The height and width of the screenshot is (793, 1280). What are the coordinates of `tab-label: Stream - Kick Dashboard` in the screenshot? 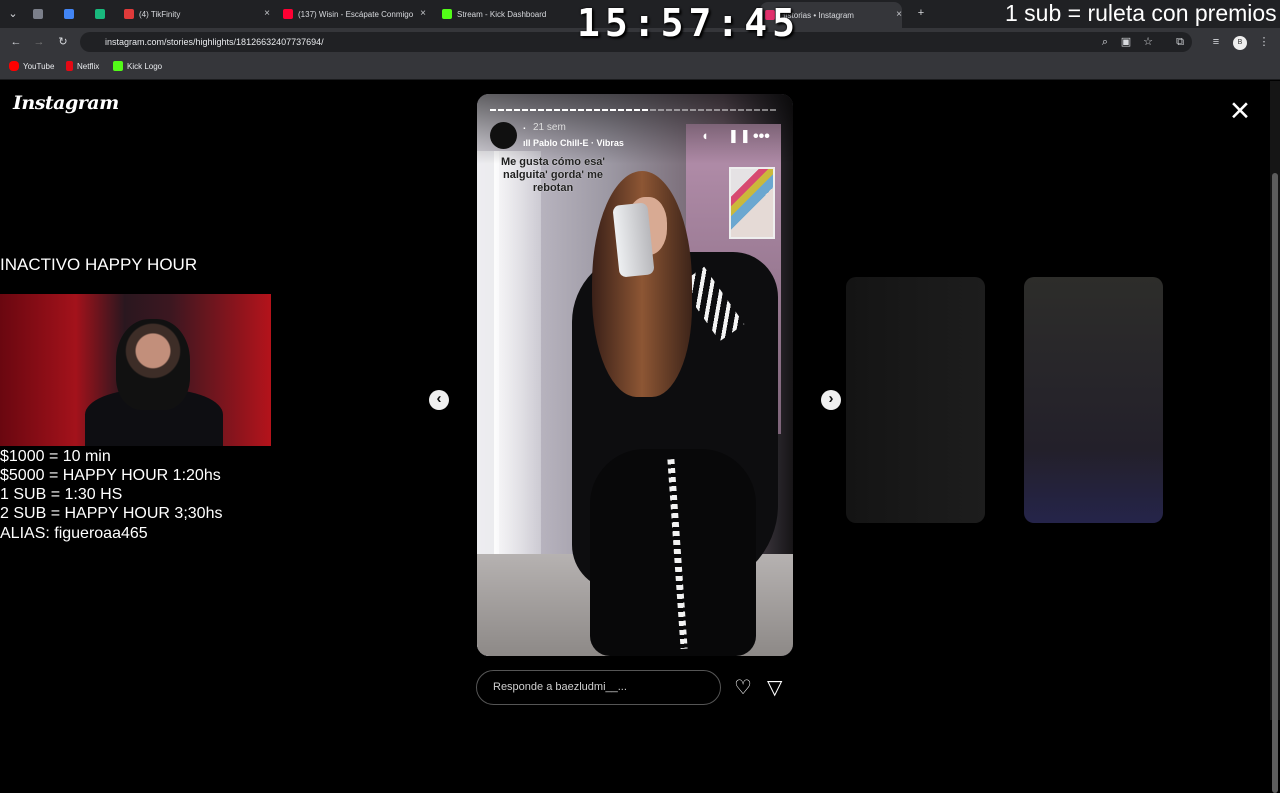 It's located at (502, 14).